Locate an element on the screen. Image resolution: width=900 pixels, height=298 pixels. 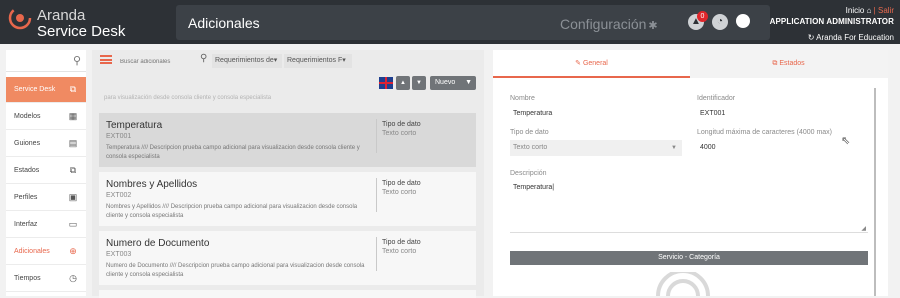
descripcion-textarea: Temperatura| ◢ is located at coordinates (689, 207).